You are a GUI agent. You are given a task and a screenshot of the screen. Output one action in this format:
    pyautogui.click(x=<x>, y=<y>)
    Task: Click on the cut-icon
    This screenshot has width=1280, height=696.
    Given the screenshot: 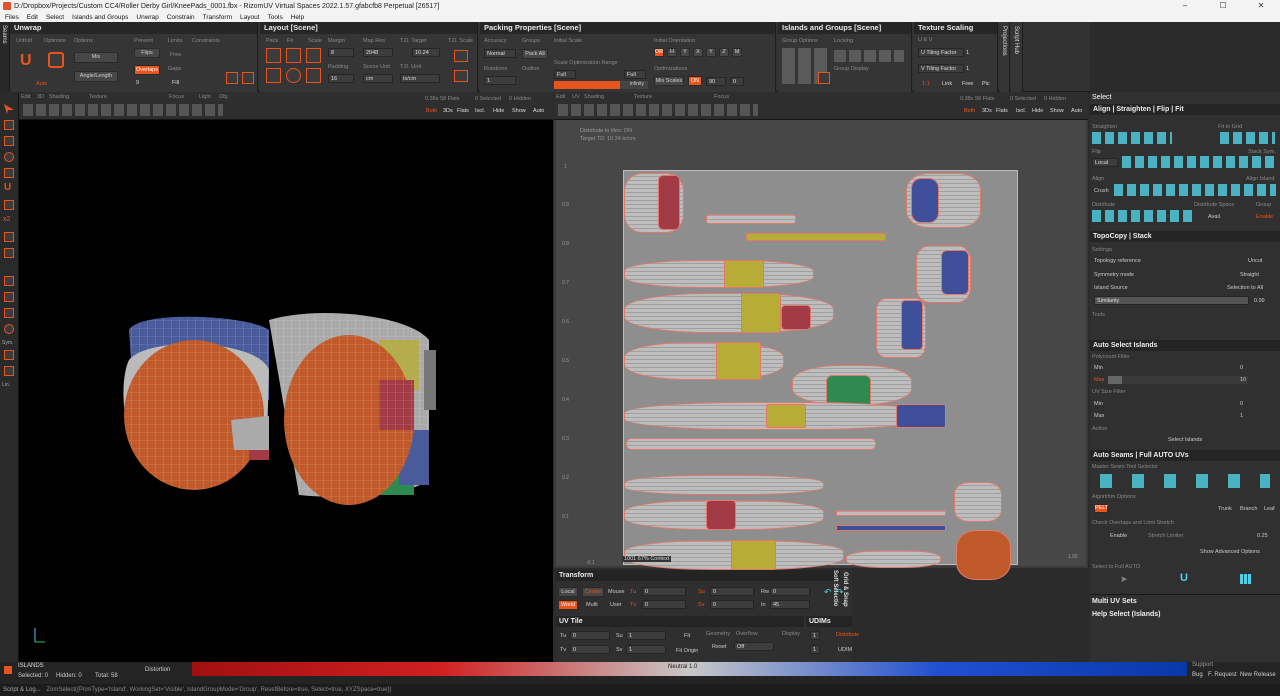 What is the action you would take?
    pyautogui.click(x=9, y=173)
    